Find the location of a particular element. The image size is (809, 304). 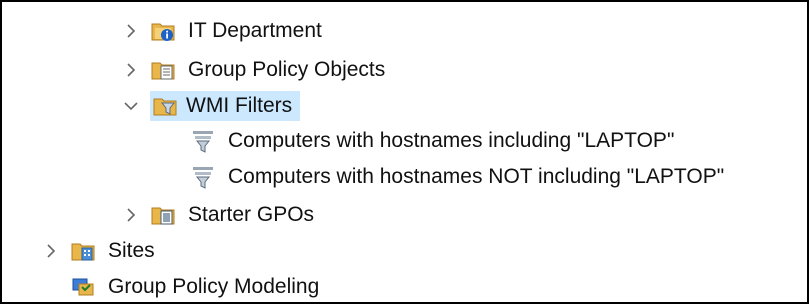

wmi-folder-icon is located at coordinates (165, 106).